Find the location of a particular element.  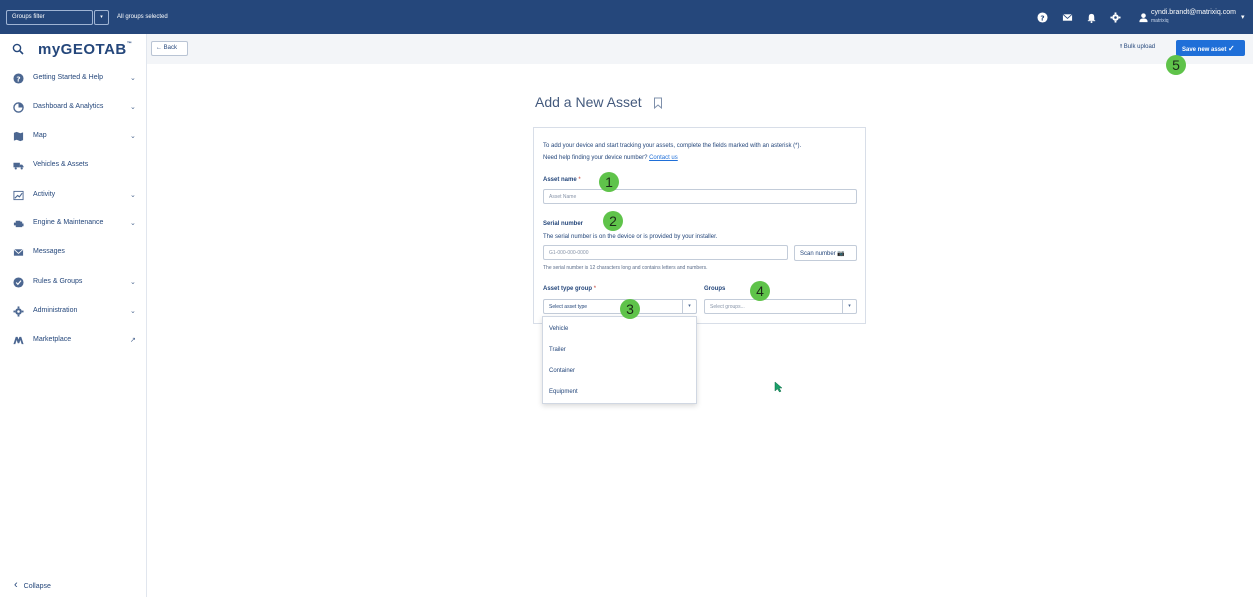

contact-us-link: Contact us is located at coordinates (663, 158).